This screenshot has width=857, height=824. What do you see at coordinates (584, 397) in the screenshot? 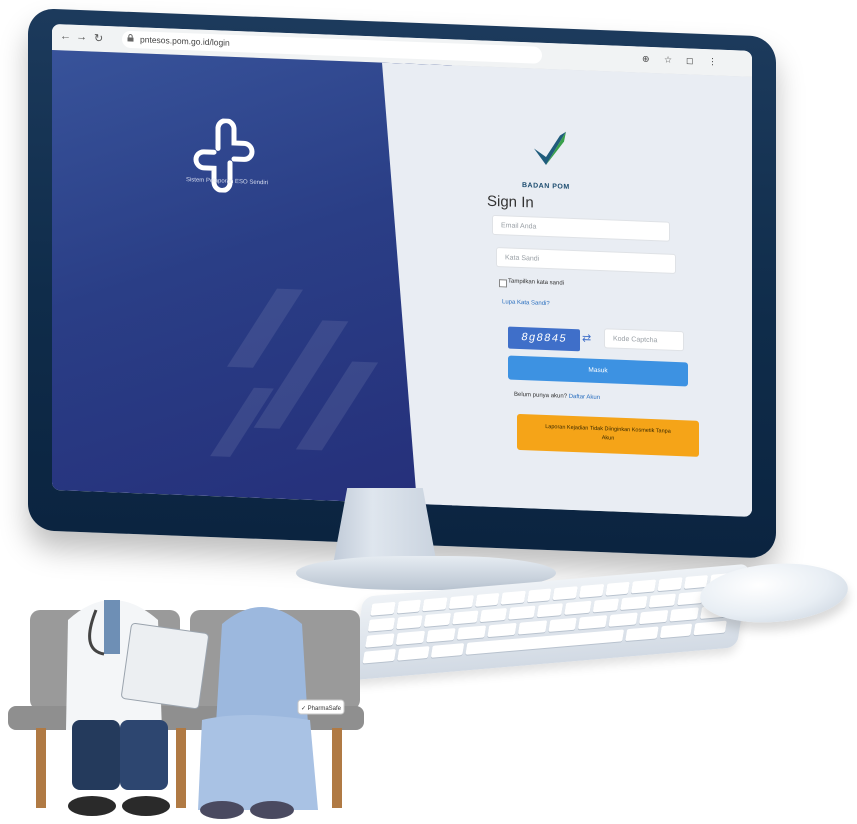
I see `register-link: Daftar Akun` at bounding box center [584, 397].